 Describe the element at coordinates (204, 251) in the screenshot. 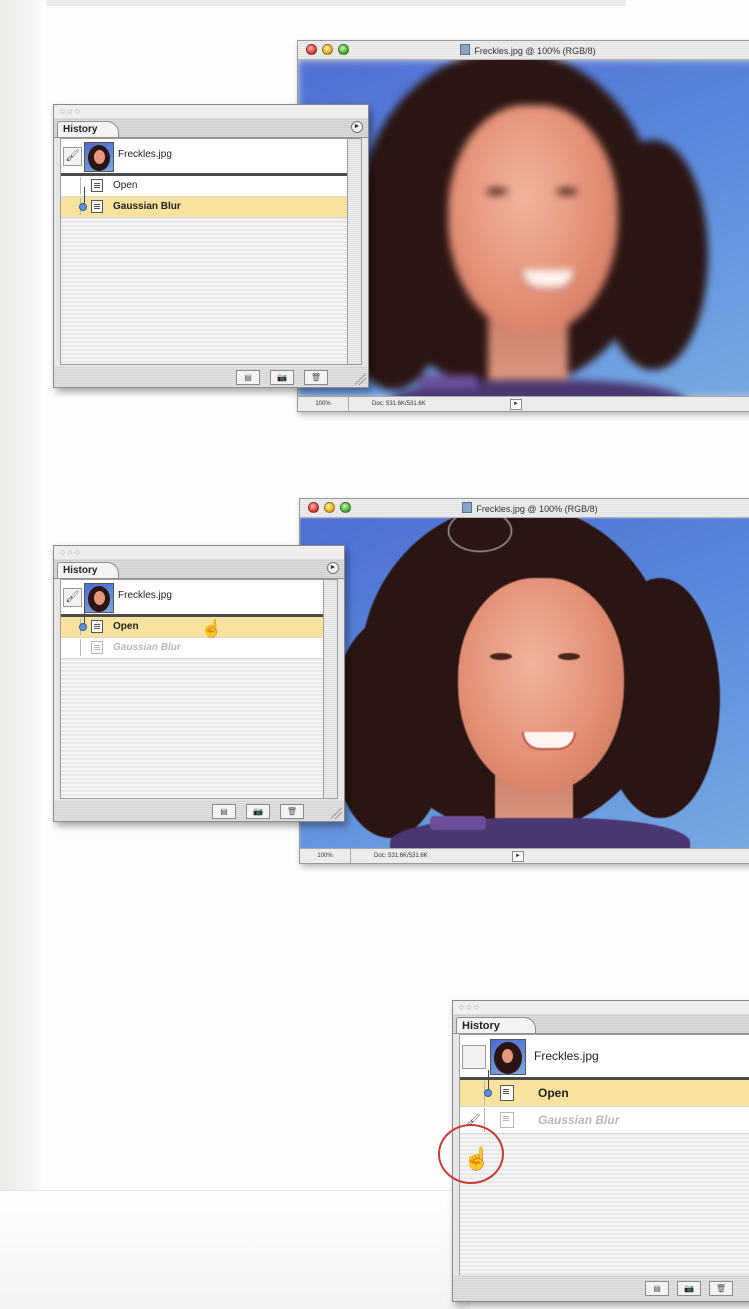

I see `history-list: 🖌 Freckles.jpg Open Gaussian Blur` at that location.